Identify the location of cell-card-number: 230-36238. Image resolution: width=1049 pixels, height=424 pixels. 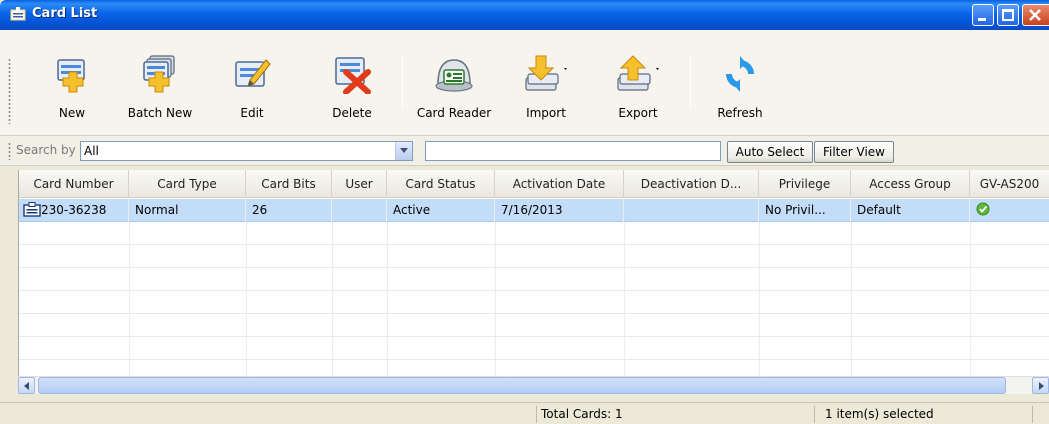
(74, 210).